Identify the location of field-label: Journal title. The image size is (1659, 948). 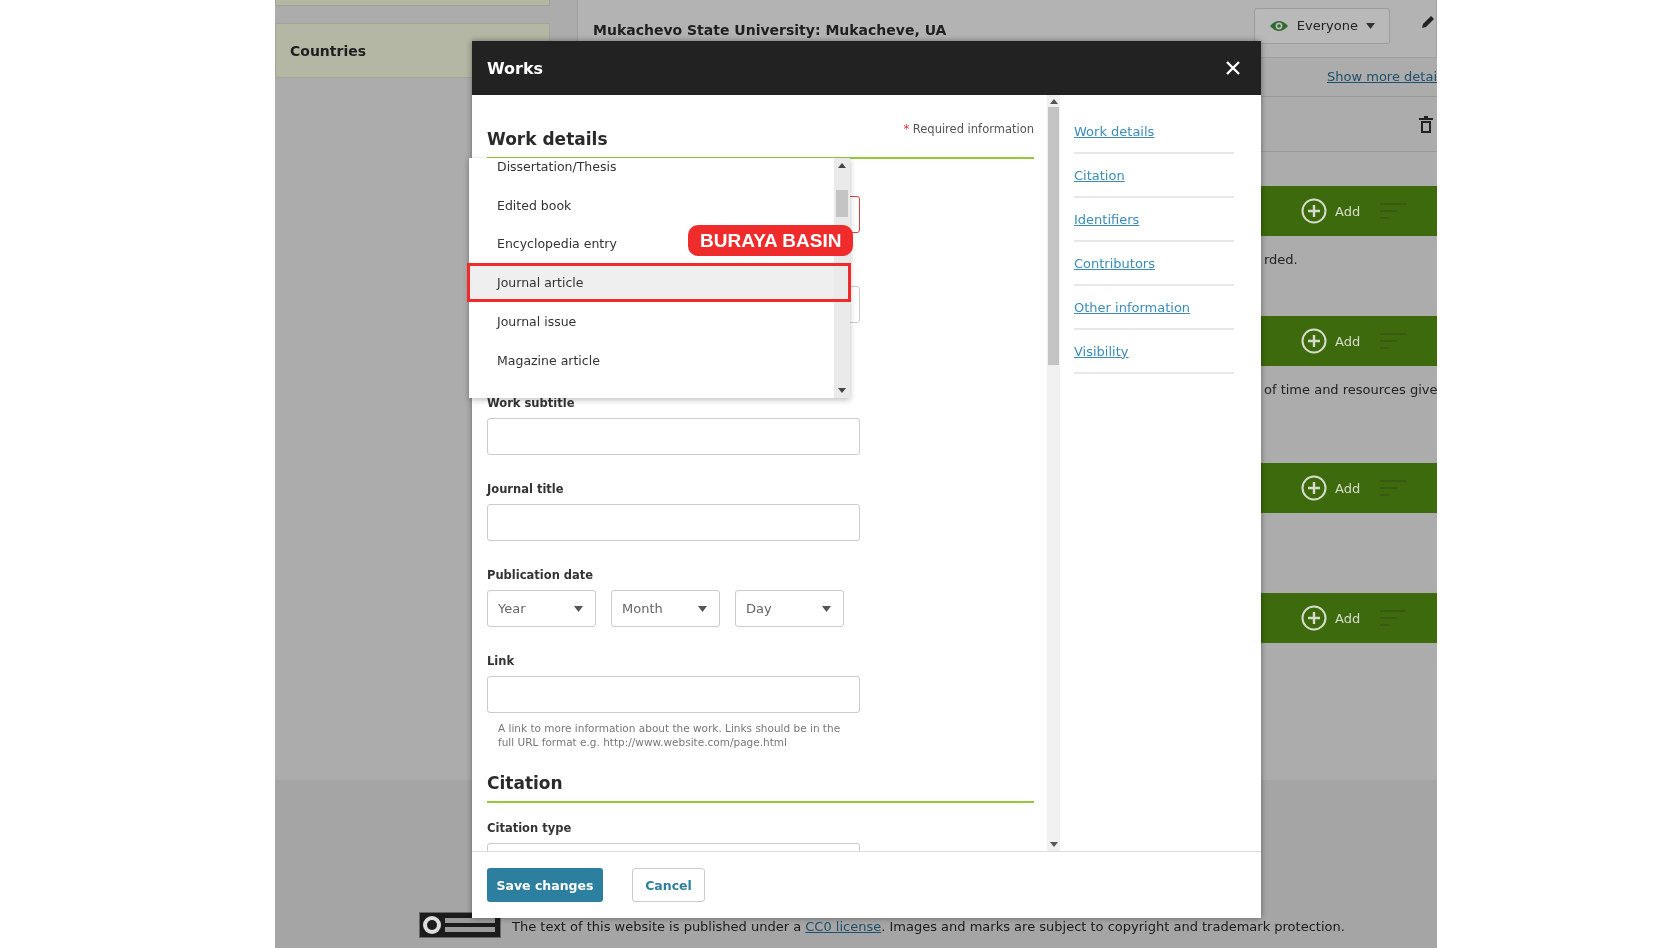
(526, 489).